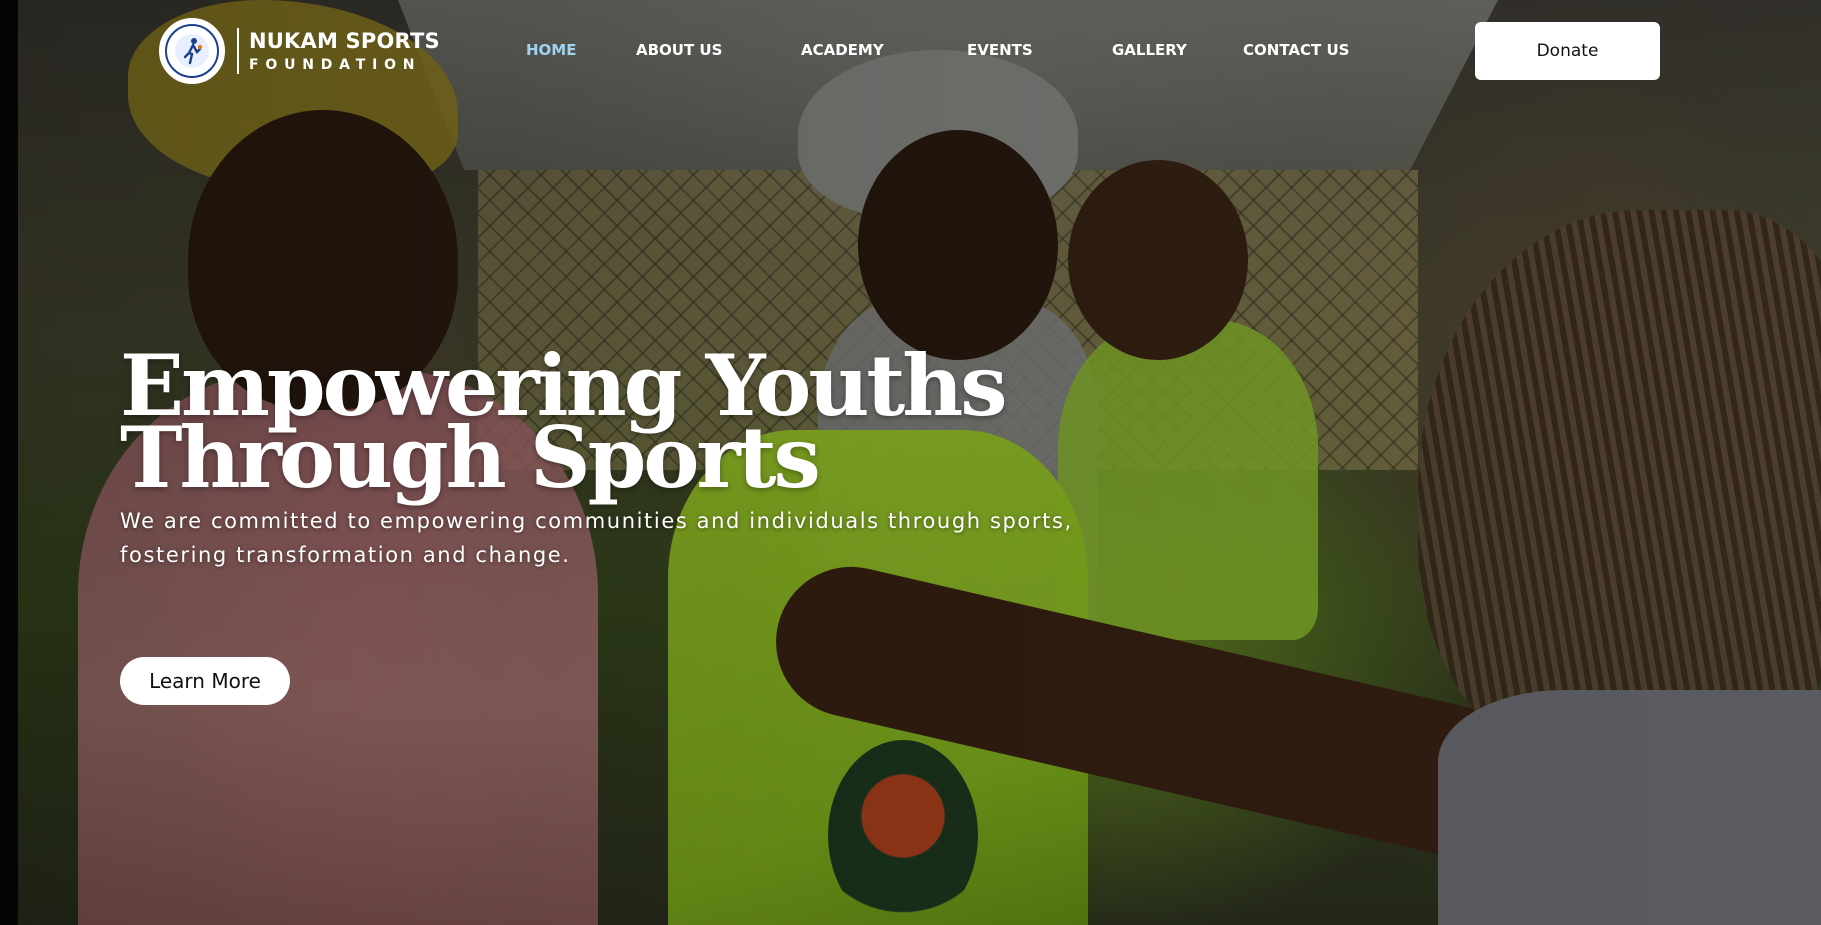 The image size is (1821, 925). What do you see at coordinates (335, 64) in the screenshot?
I see `logo-subtitle: FOUNDATION` at bounding box center [335, 64].